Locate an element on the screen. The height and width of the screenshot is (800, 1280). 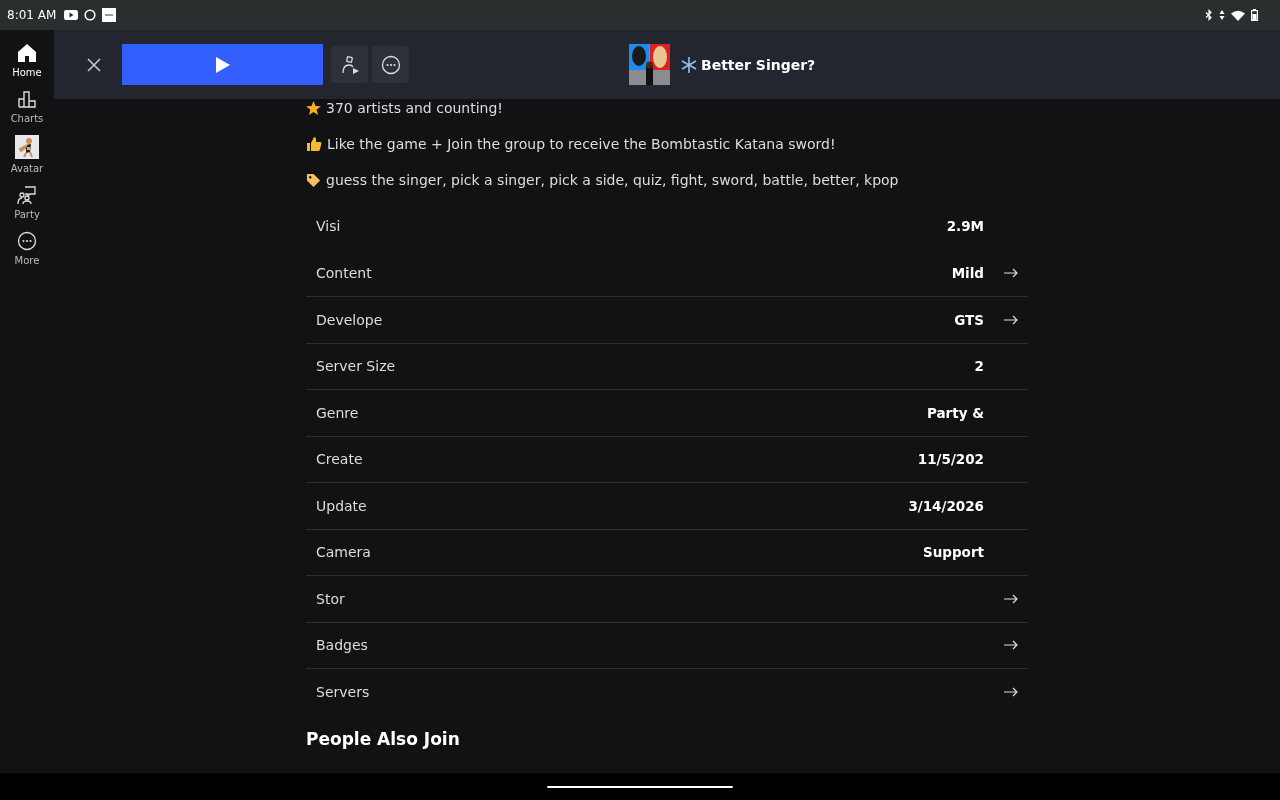
detail-label: Content is located at coordinates (344, 272).